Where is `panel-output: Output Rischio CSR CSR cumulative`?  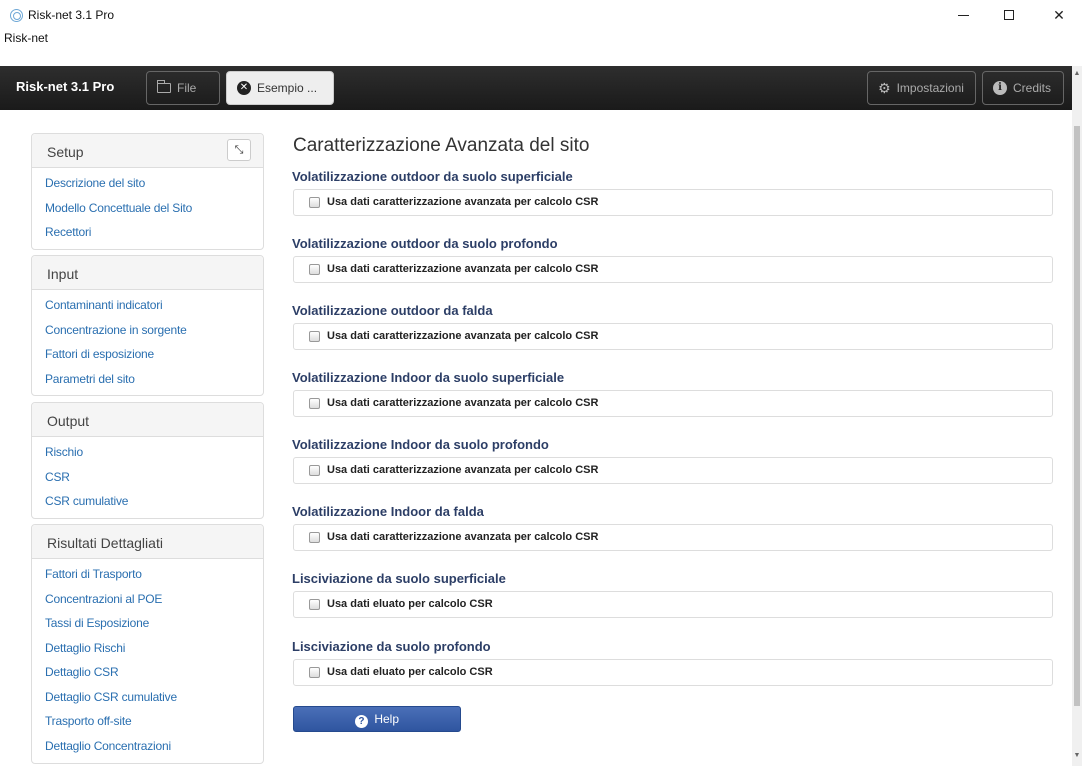
panel-output: Output Rischio CSR CSR cumulative is located at coordinates (147, 460).